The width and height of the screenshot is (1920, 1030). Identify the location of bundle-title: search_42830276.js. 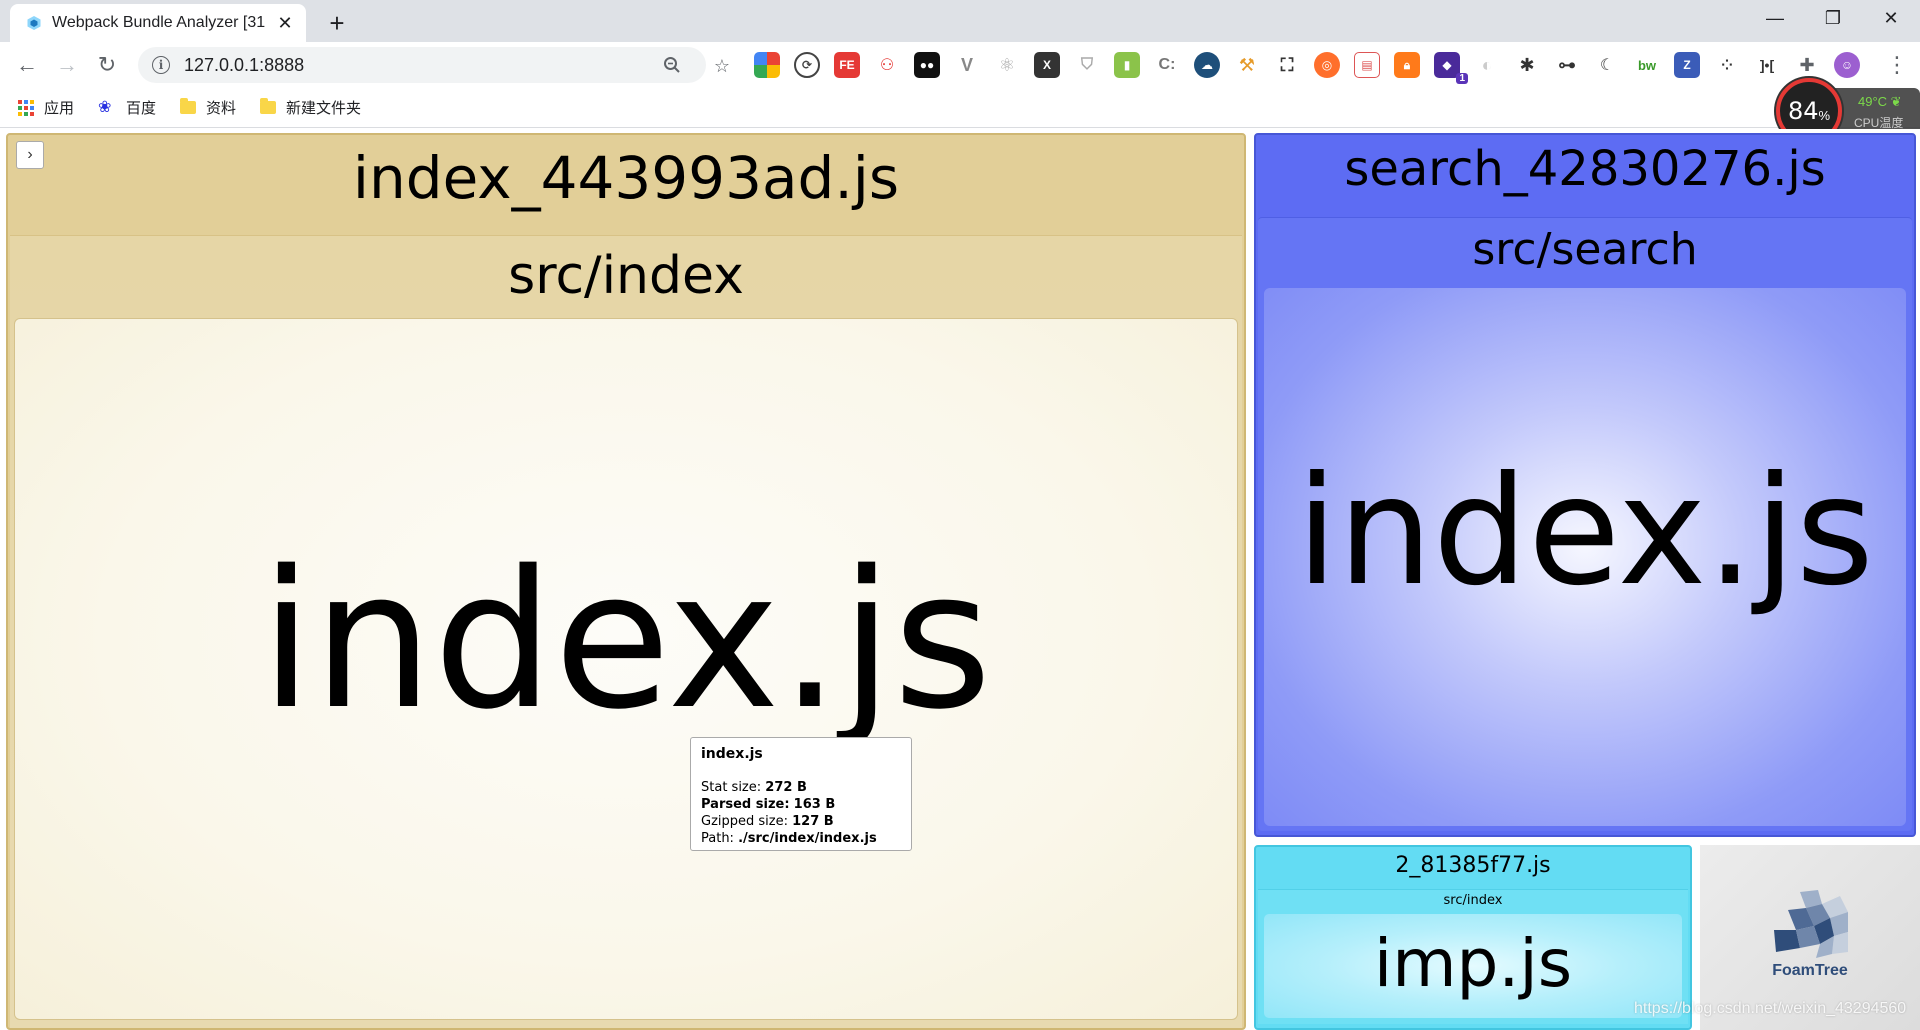
(1585, 169).